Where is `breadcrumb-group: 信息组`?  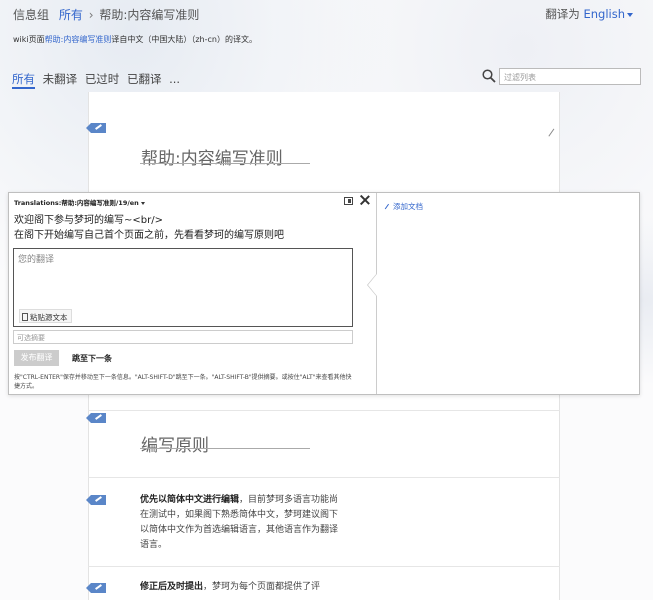 breadcrumb-group: 信息组 is located at coordinates (31, 15).